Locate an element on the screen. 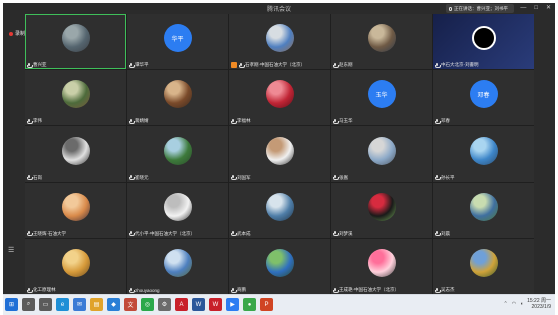  clock: 15:22 周一 2023/1/9 is located at coordinates (539, 304).